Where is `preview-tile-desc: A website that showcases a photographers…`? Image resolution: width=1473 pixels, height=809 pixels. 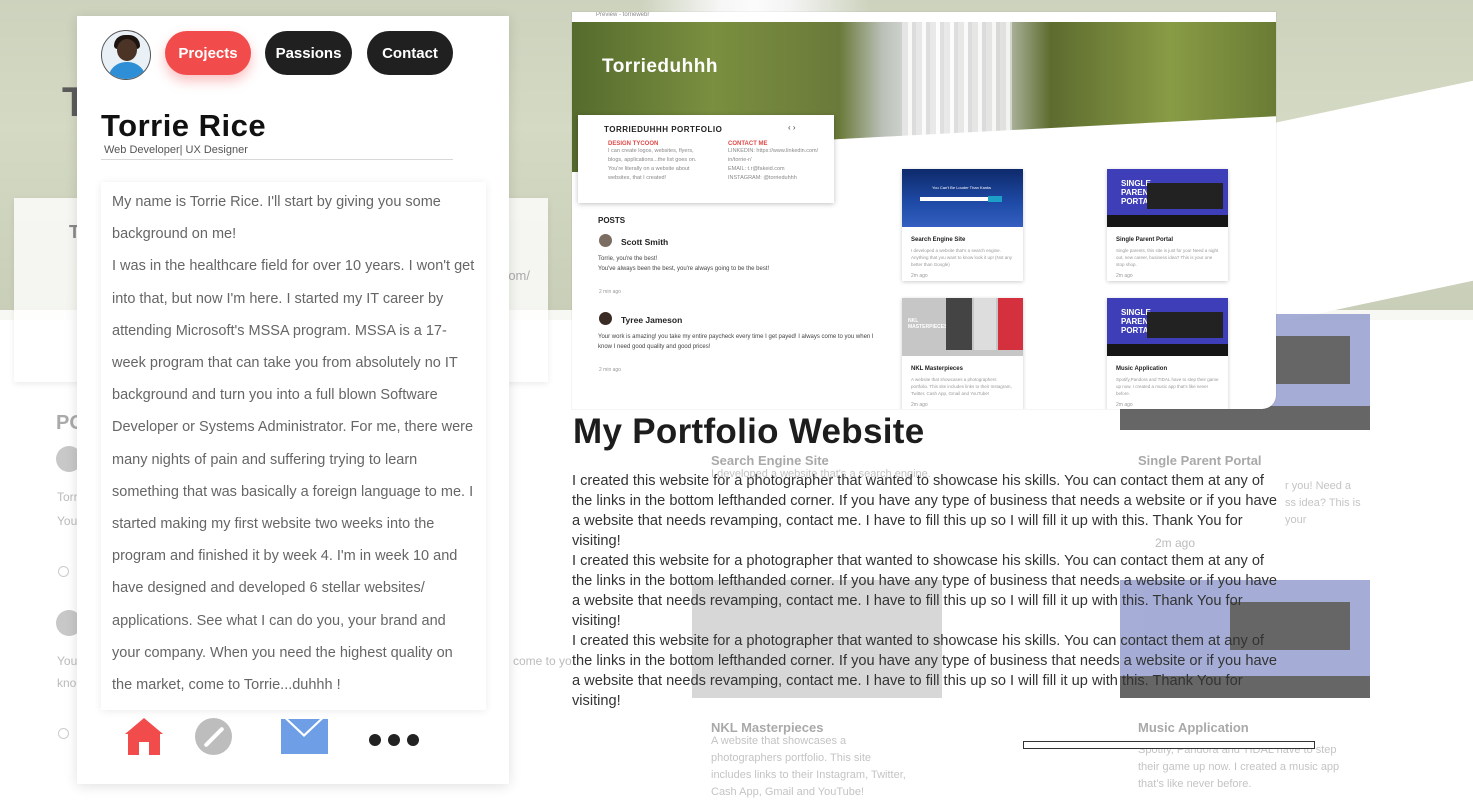
preview-tile-desc: A website that showcases a photographers… is located at coordinates (961, 386).